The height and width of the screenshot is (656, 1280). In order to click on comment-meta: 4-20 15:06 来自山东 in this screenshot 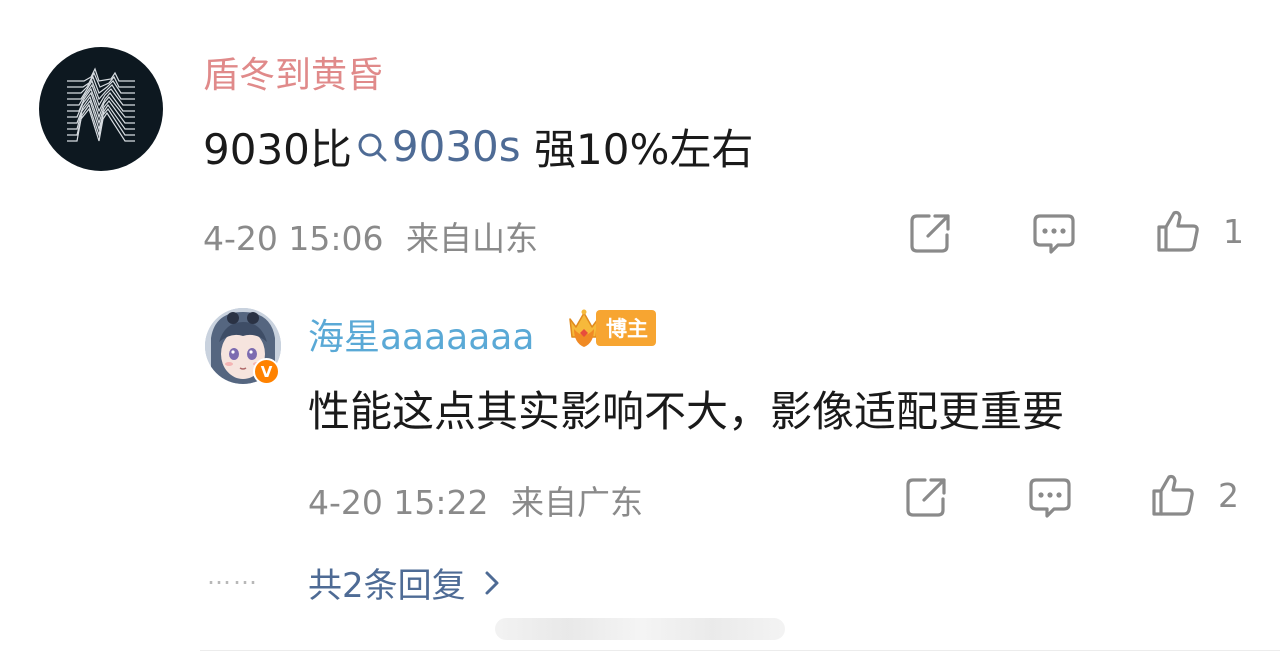, I will do `click(370, 236)`.